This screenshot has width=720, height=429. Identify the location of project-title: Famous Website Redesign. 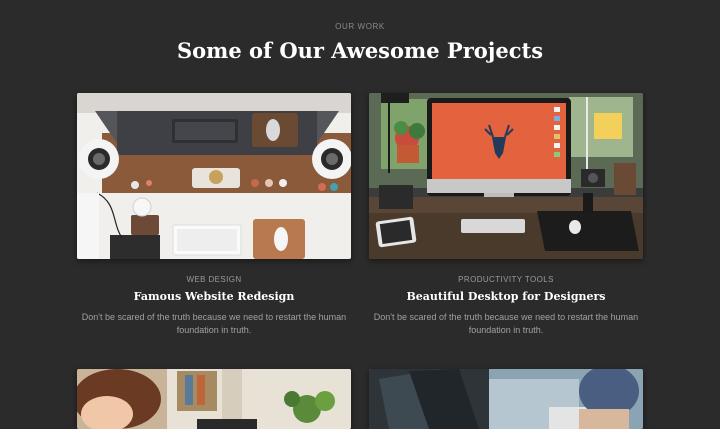
(214, 296).